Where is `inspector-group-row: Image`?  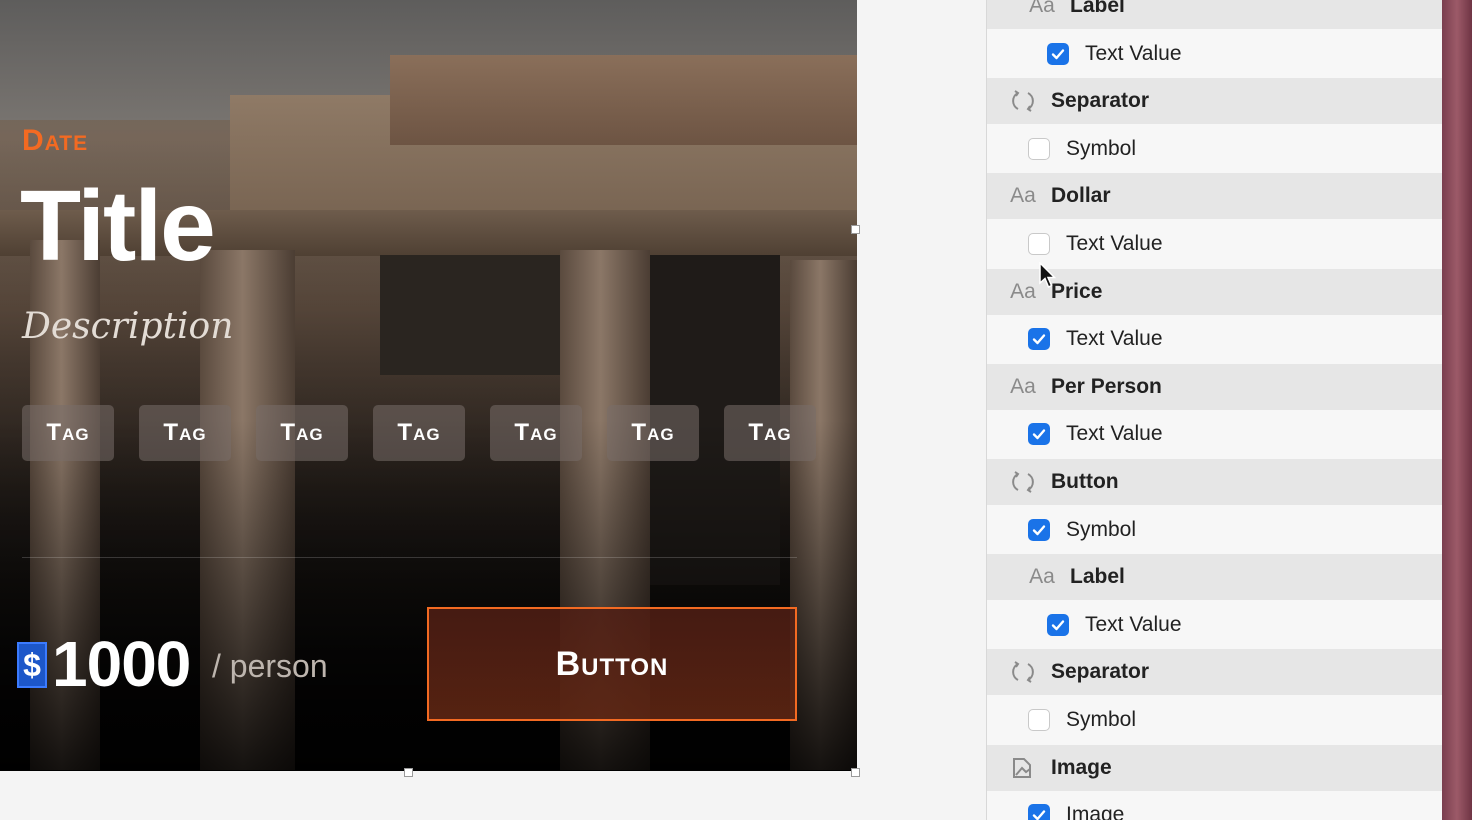
inspector-group-row: Image is located at coordinates (1215, 767).